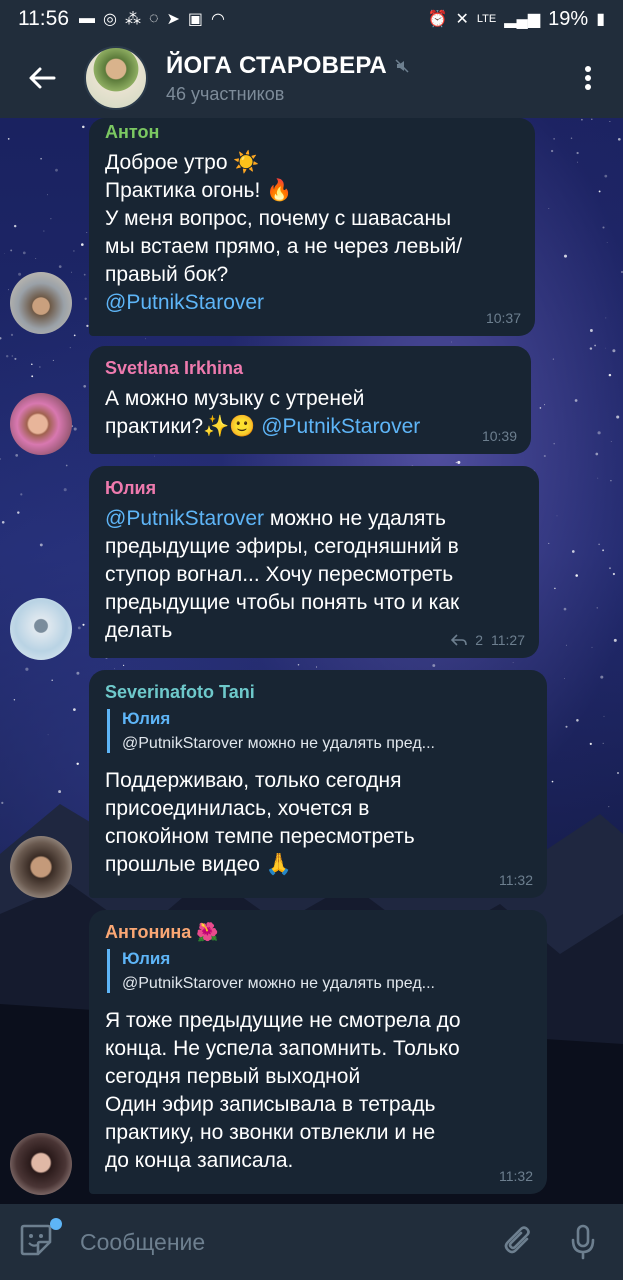 This screenshot has width=623, height=1280. Describe the element at coordinates (132, 132) in the screenshot. I see `sender-name: Антон` at that location.